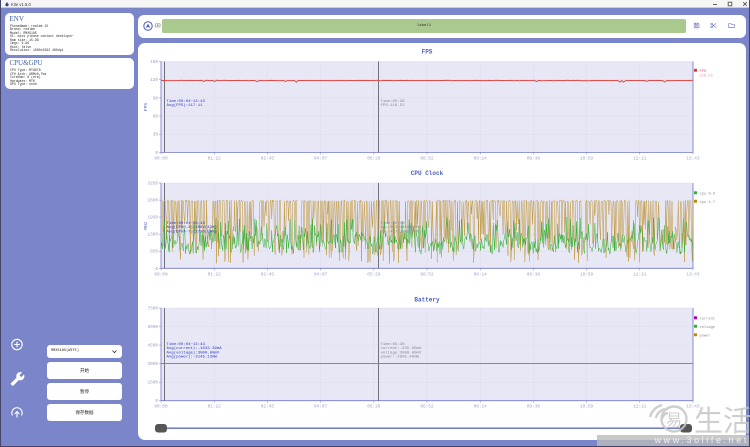  I want to click on svg-text: 4500, so click(152, 346).